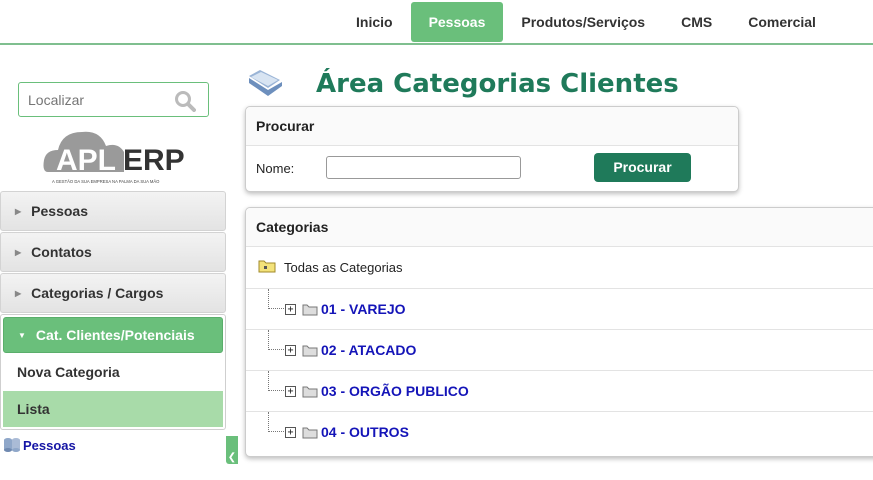 This screenshot has height=480, width=873. I want to click on tree-item-label: 03 - ORGÃO PUBLICO, so click(395, 391).